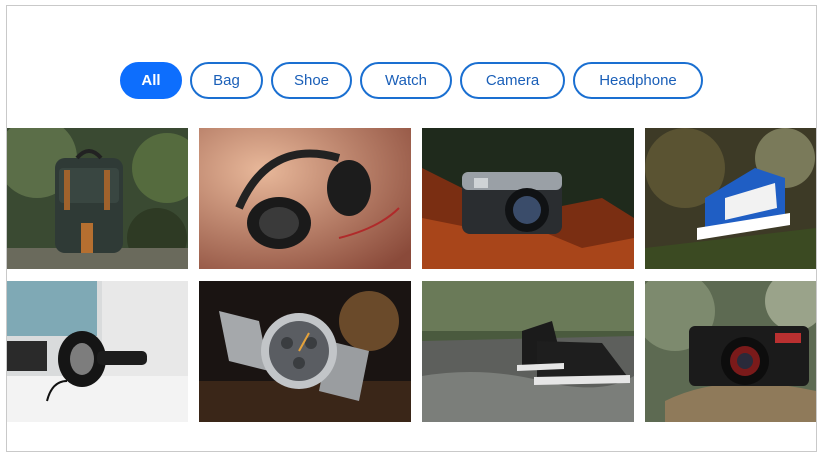  What do you see at coordinates (151, 80) in the screenshot?
I see `filter-all-button: All` at bounding box center [151, 80].